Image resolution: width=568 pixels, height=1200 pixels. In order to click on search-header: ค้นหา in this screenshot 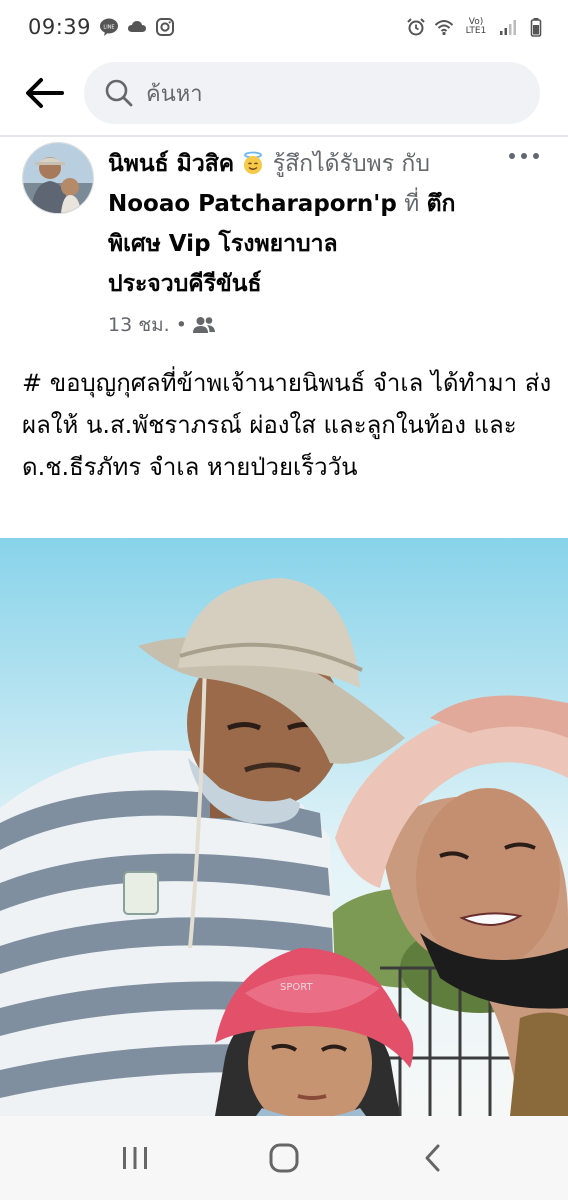, I will do `click(284, 93)`.